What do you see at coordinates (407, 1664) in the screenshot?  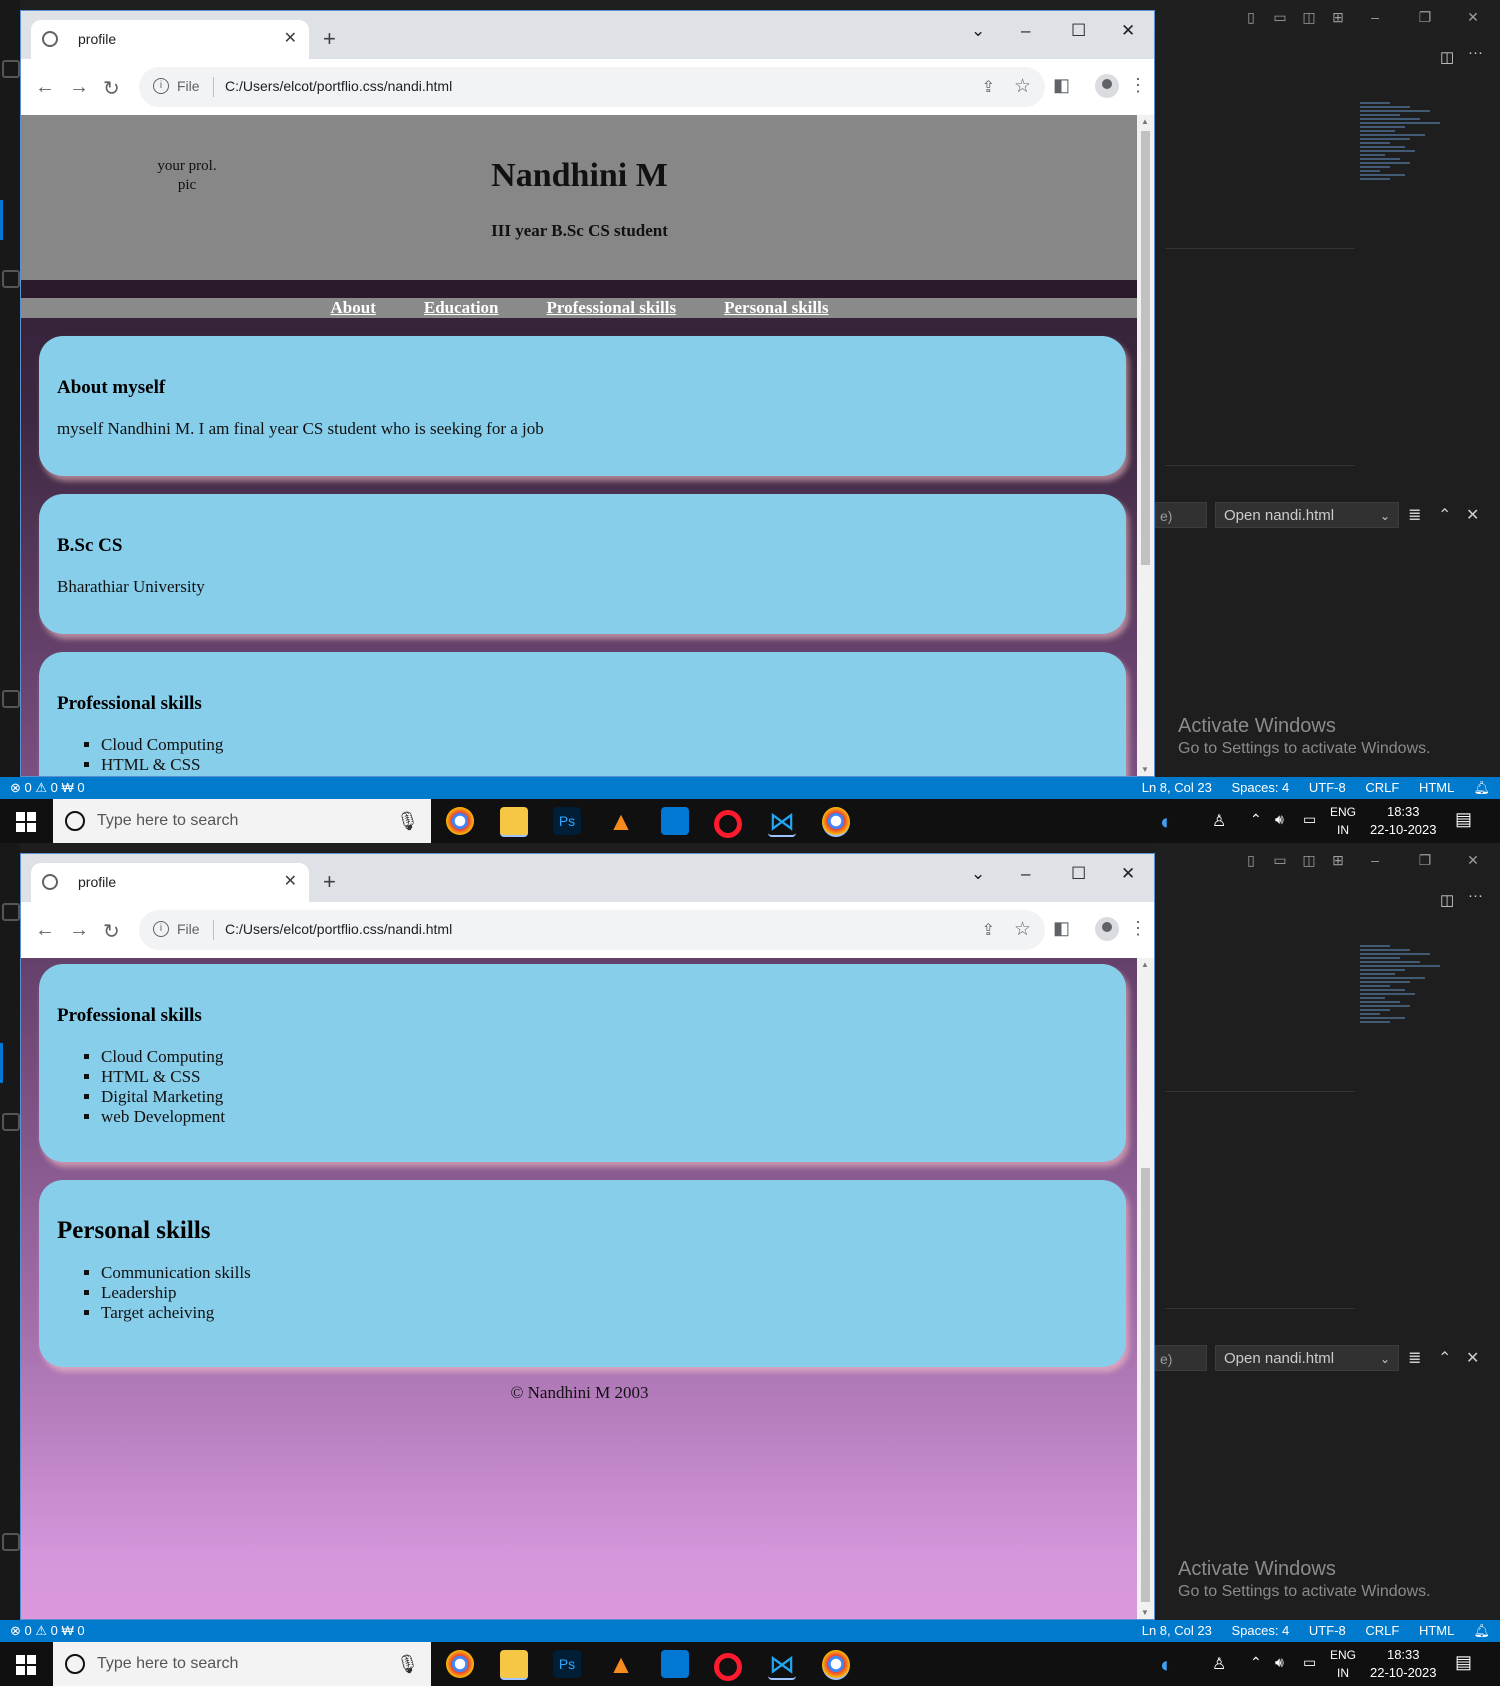 I see `microphone-icon: 🎙︎` at bounding box center [407, 1664].